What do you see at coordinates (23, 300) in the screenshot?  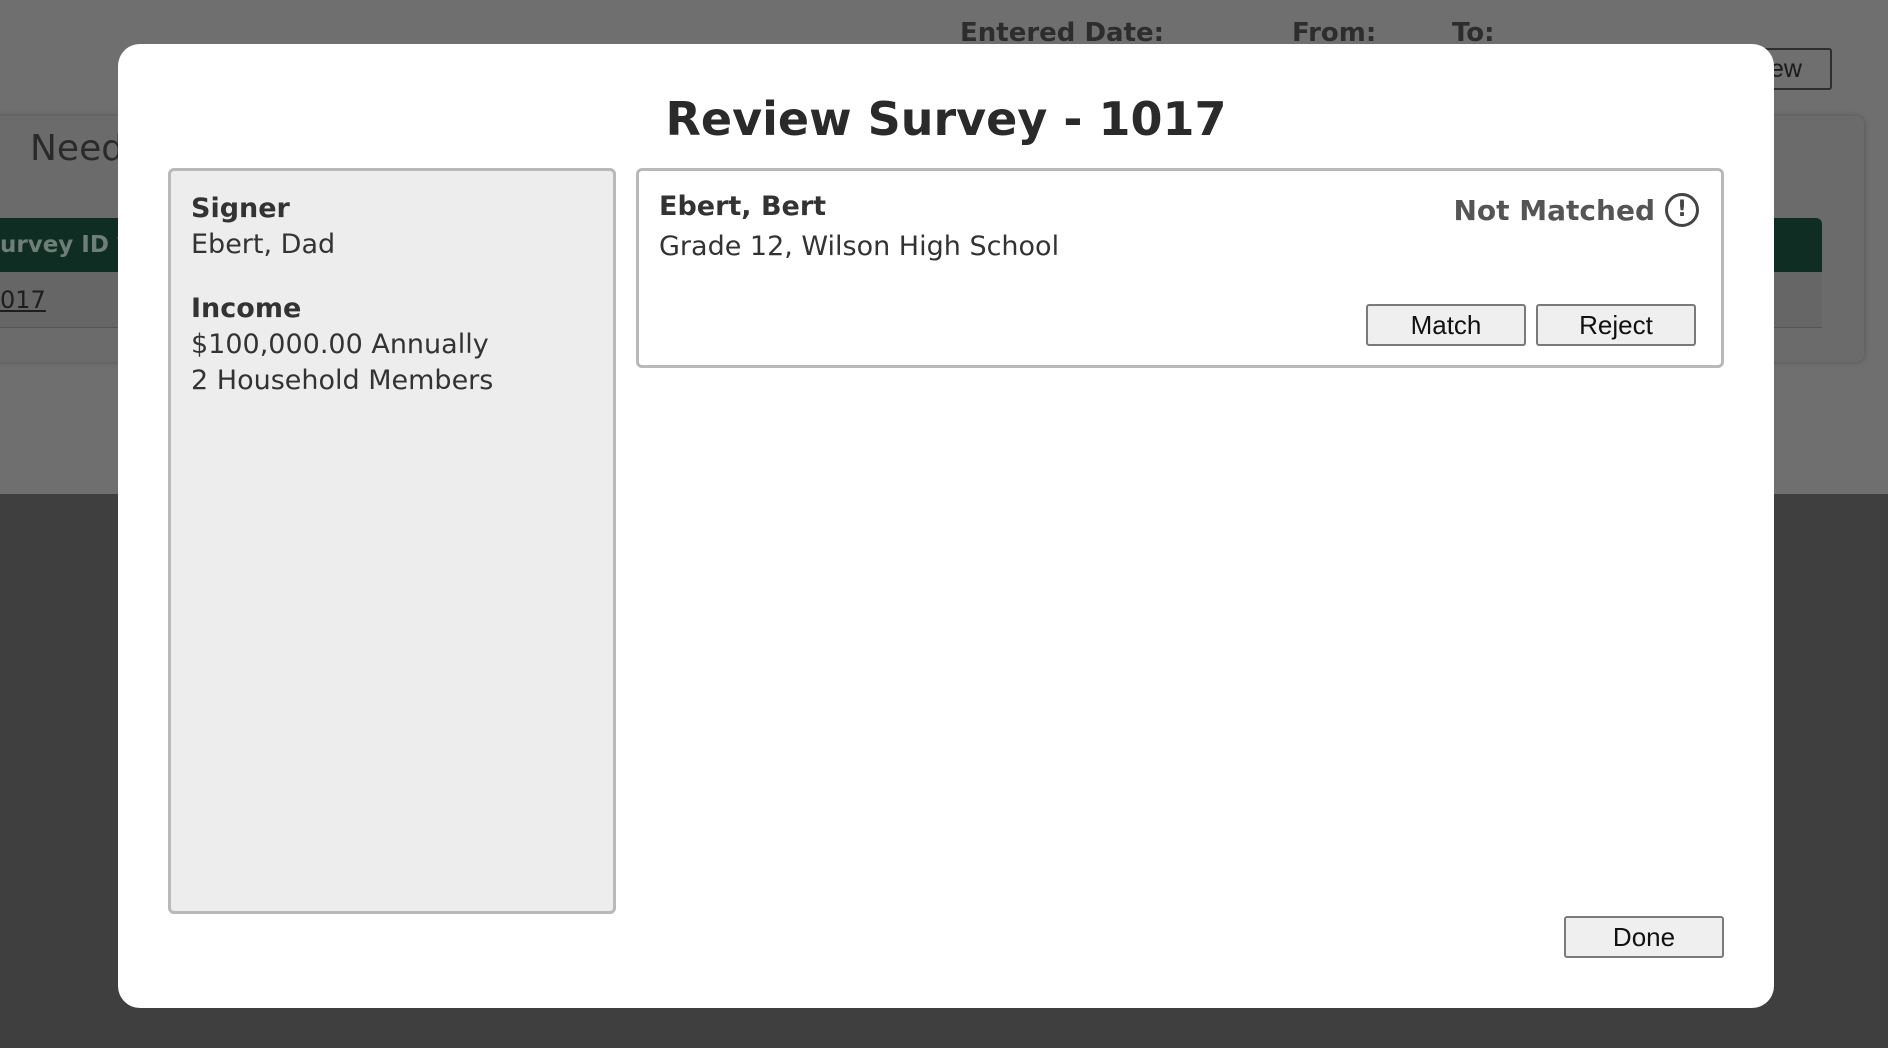 I see `survey-id-link: 017` at bounding box center [23, 300].